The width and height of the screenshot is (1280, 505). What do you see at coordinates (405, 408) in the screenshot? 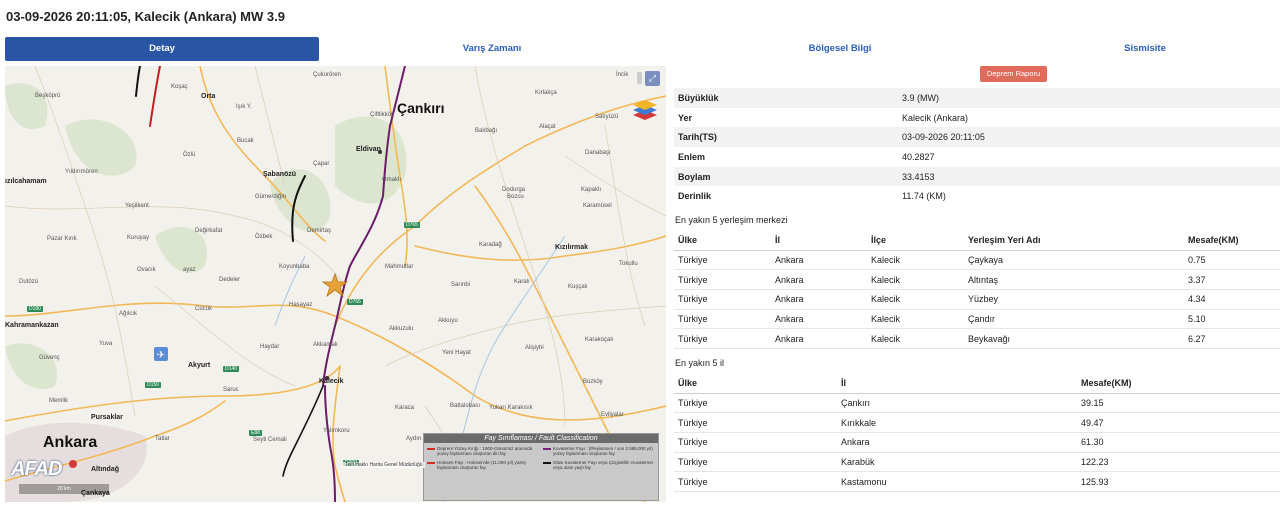
I see `map-label: Karaca` at bounding box center [405, 408].